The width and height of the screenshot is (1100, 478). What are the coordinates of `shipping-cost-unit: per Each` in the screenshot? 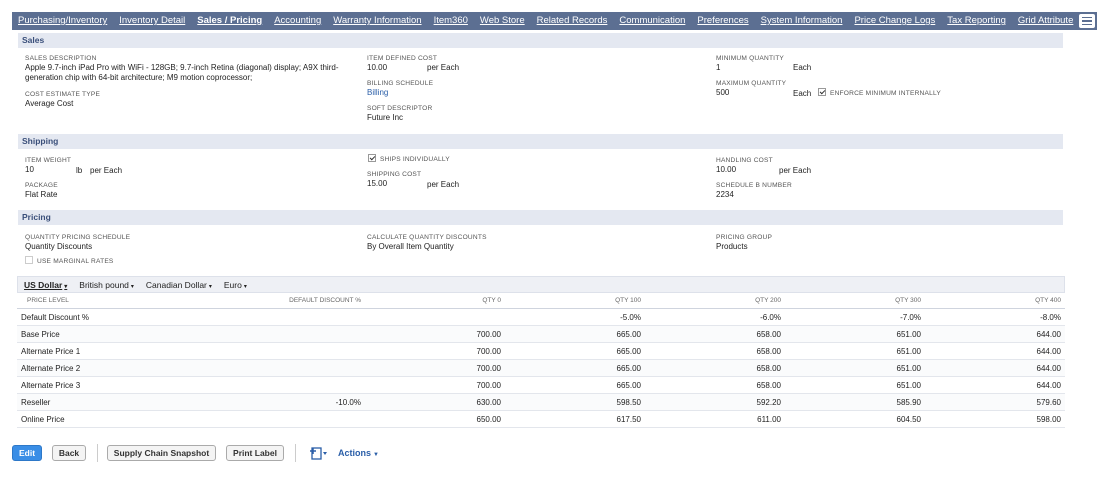 It's located at (443, 184).